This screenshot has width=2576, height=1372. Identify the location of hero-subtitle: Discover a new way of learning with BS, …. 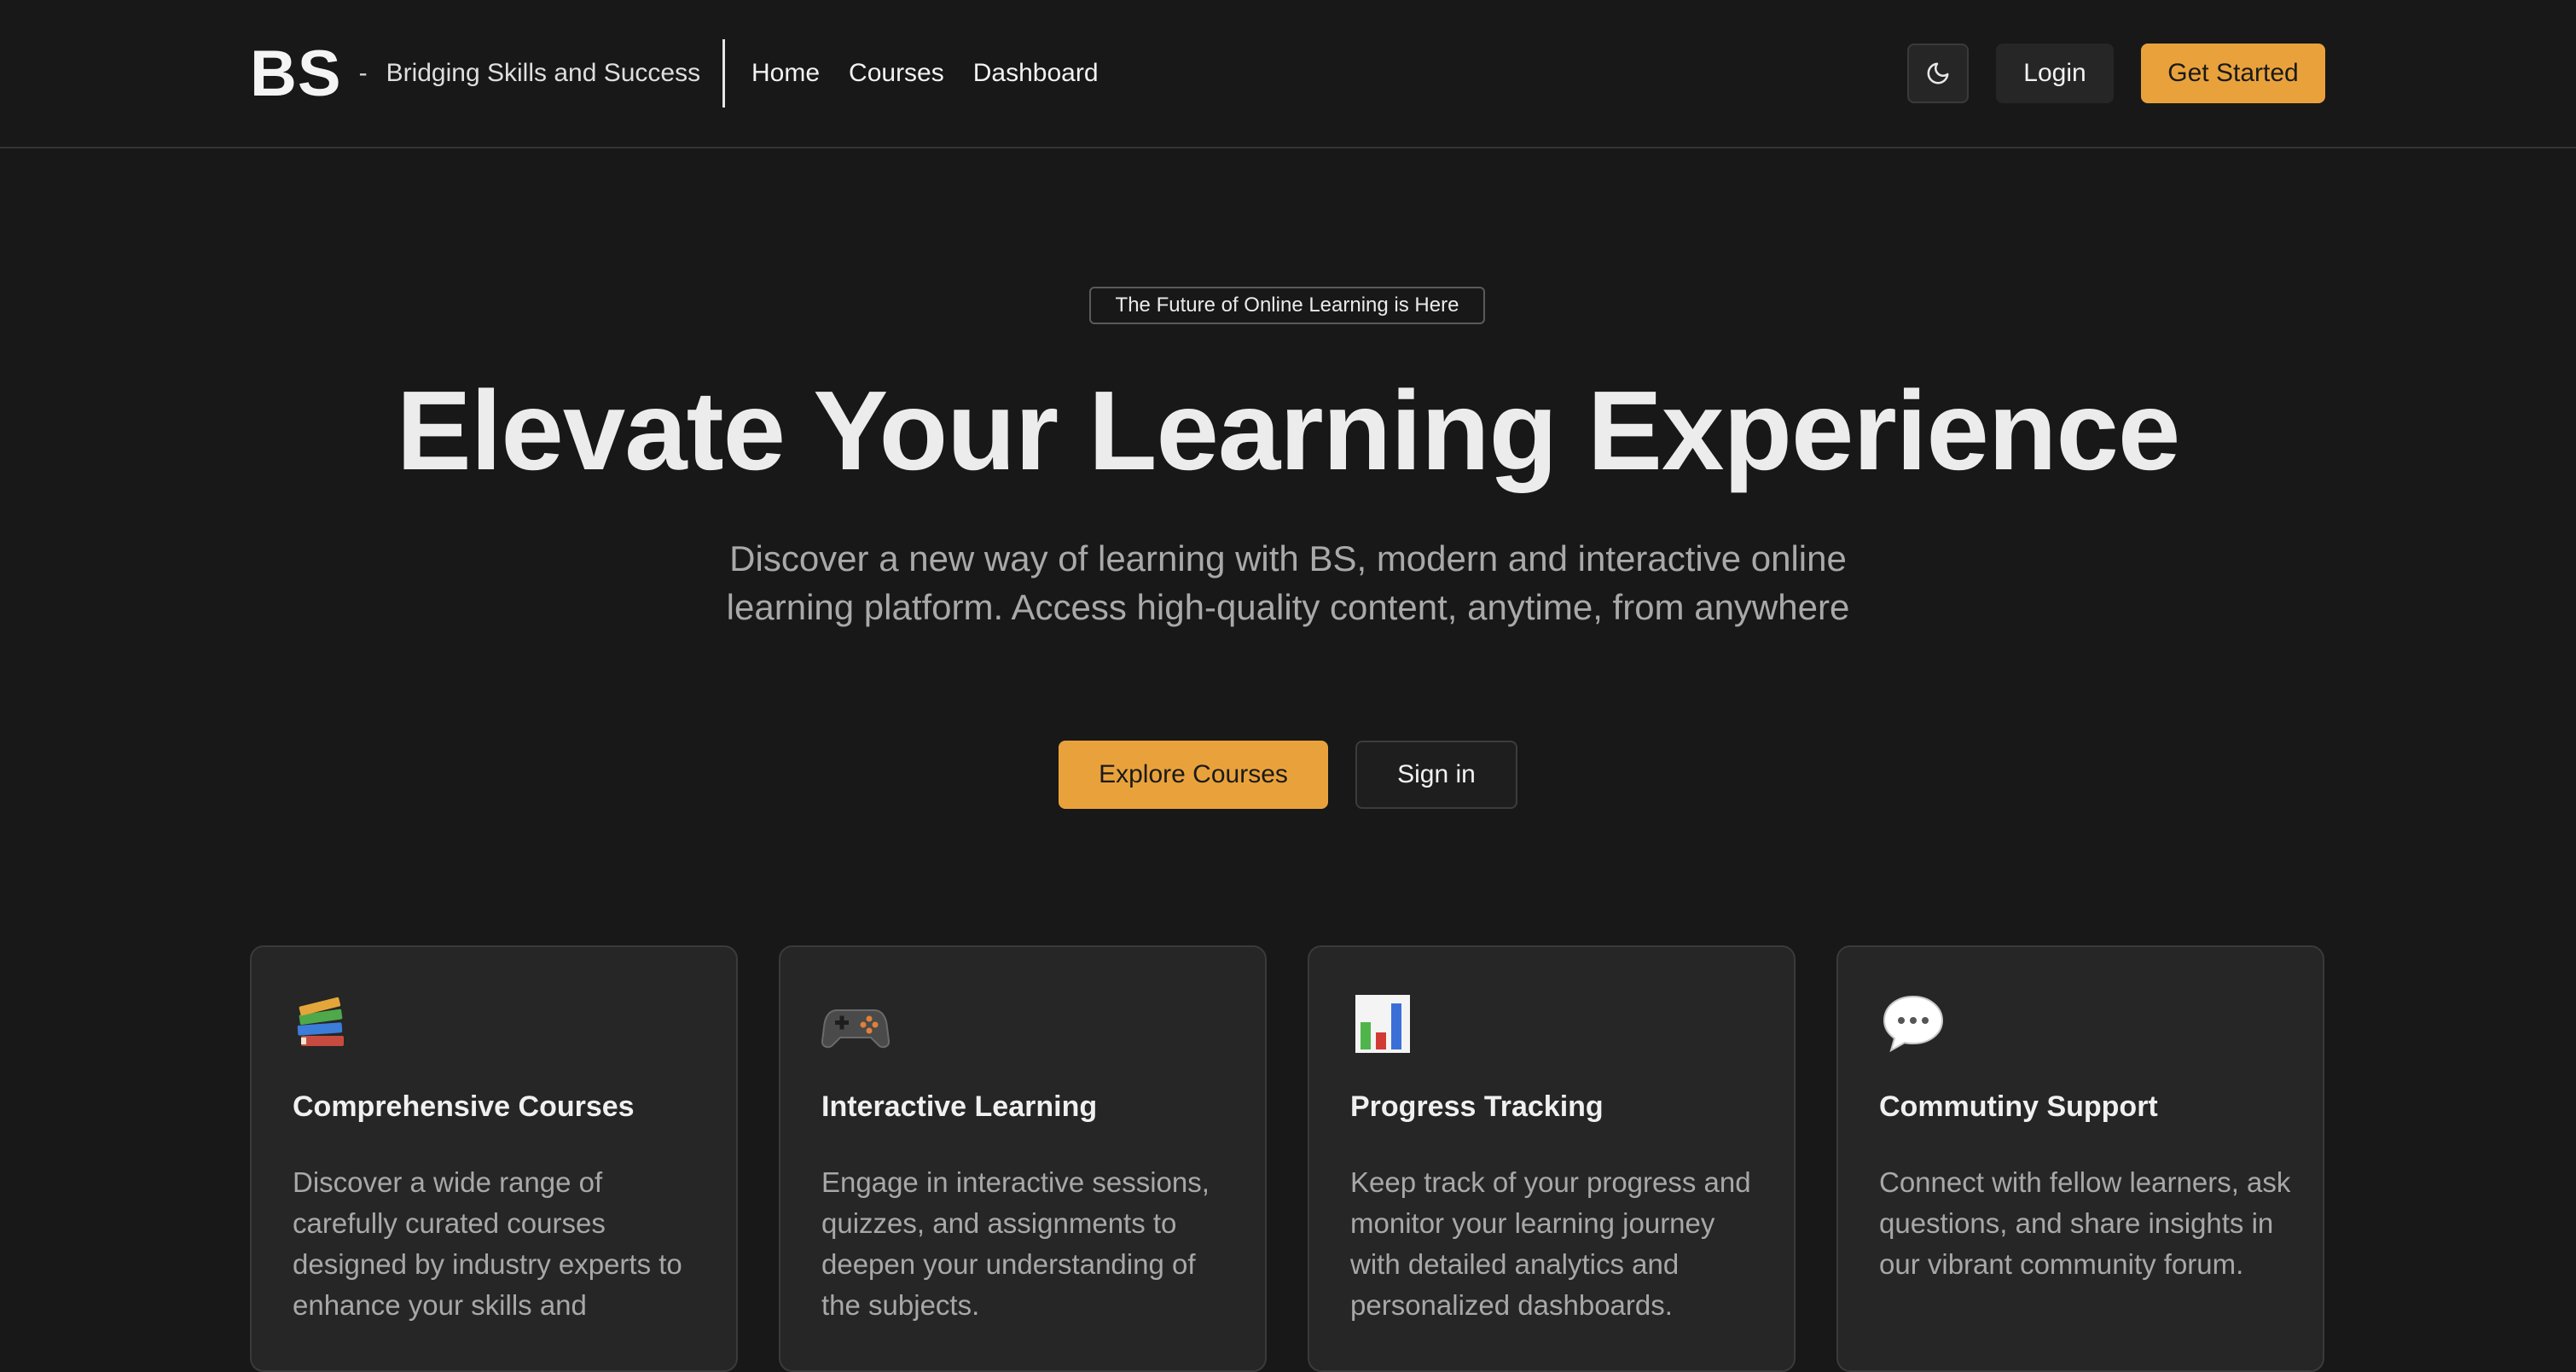
(1288, 582).